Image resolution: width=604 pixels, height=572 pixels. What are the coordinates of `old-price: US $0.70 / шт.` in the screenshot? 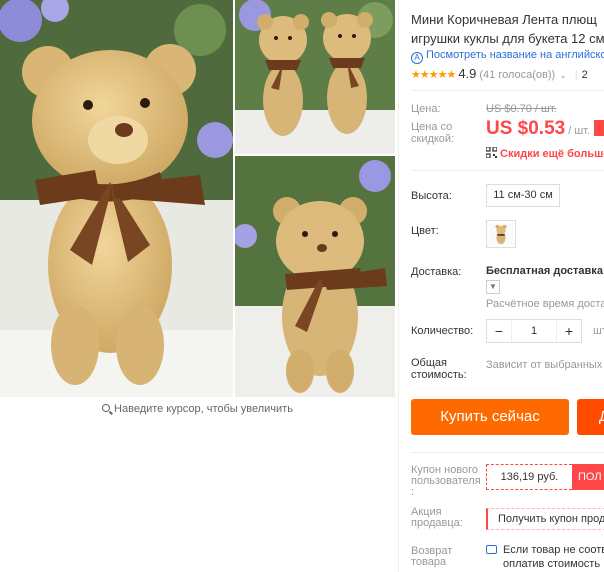 It's located at (521, 109).